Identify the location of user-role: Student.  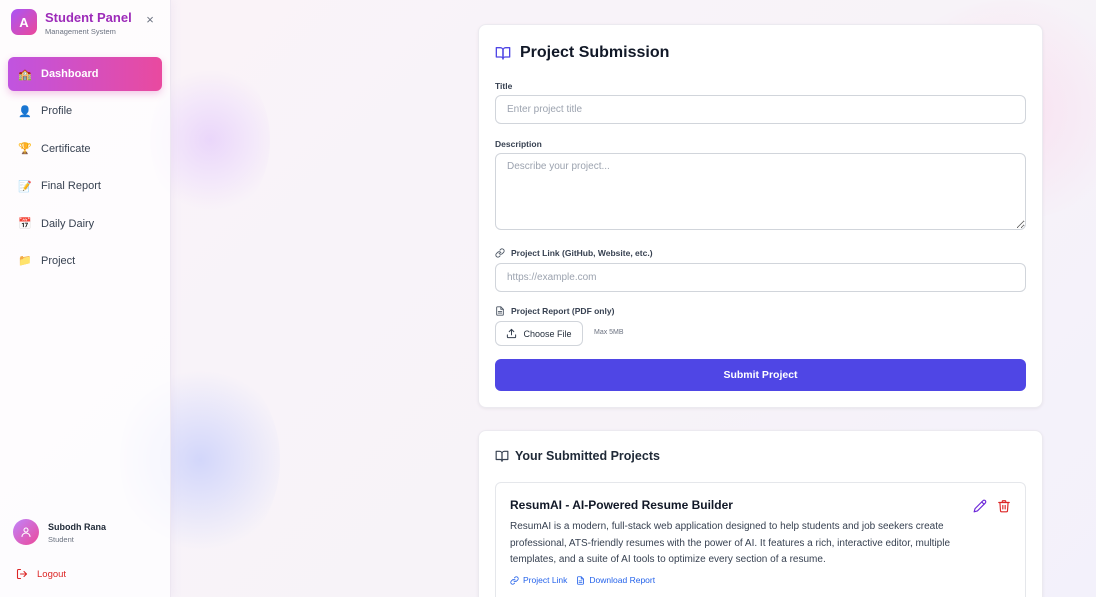
(61, 539).